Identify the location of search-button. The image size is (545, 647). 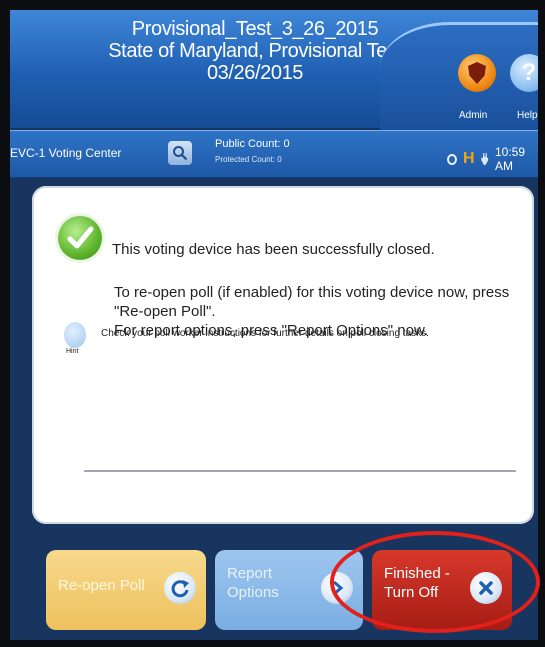
(180, 153).